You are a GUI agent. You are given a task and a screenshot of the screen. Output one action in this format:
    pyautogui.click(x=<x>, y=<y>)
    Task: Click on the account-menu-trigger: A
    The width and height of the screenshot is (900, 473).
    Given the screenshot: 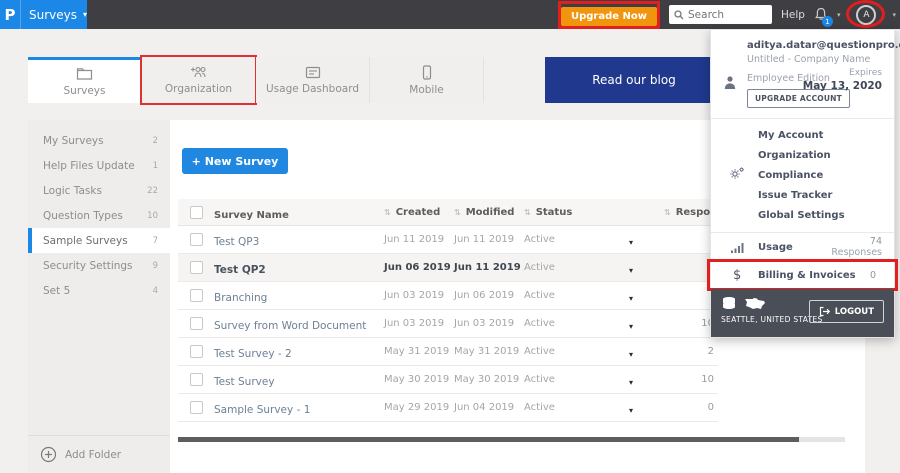 What is the action you would take?
    pyautogui.click(x=866, y=14)
    